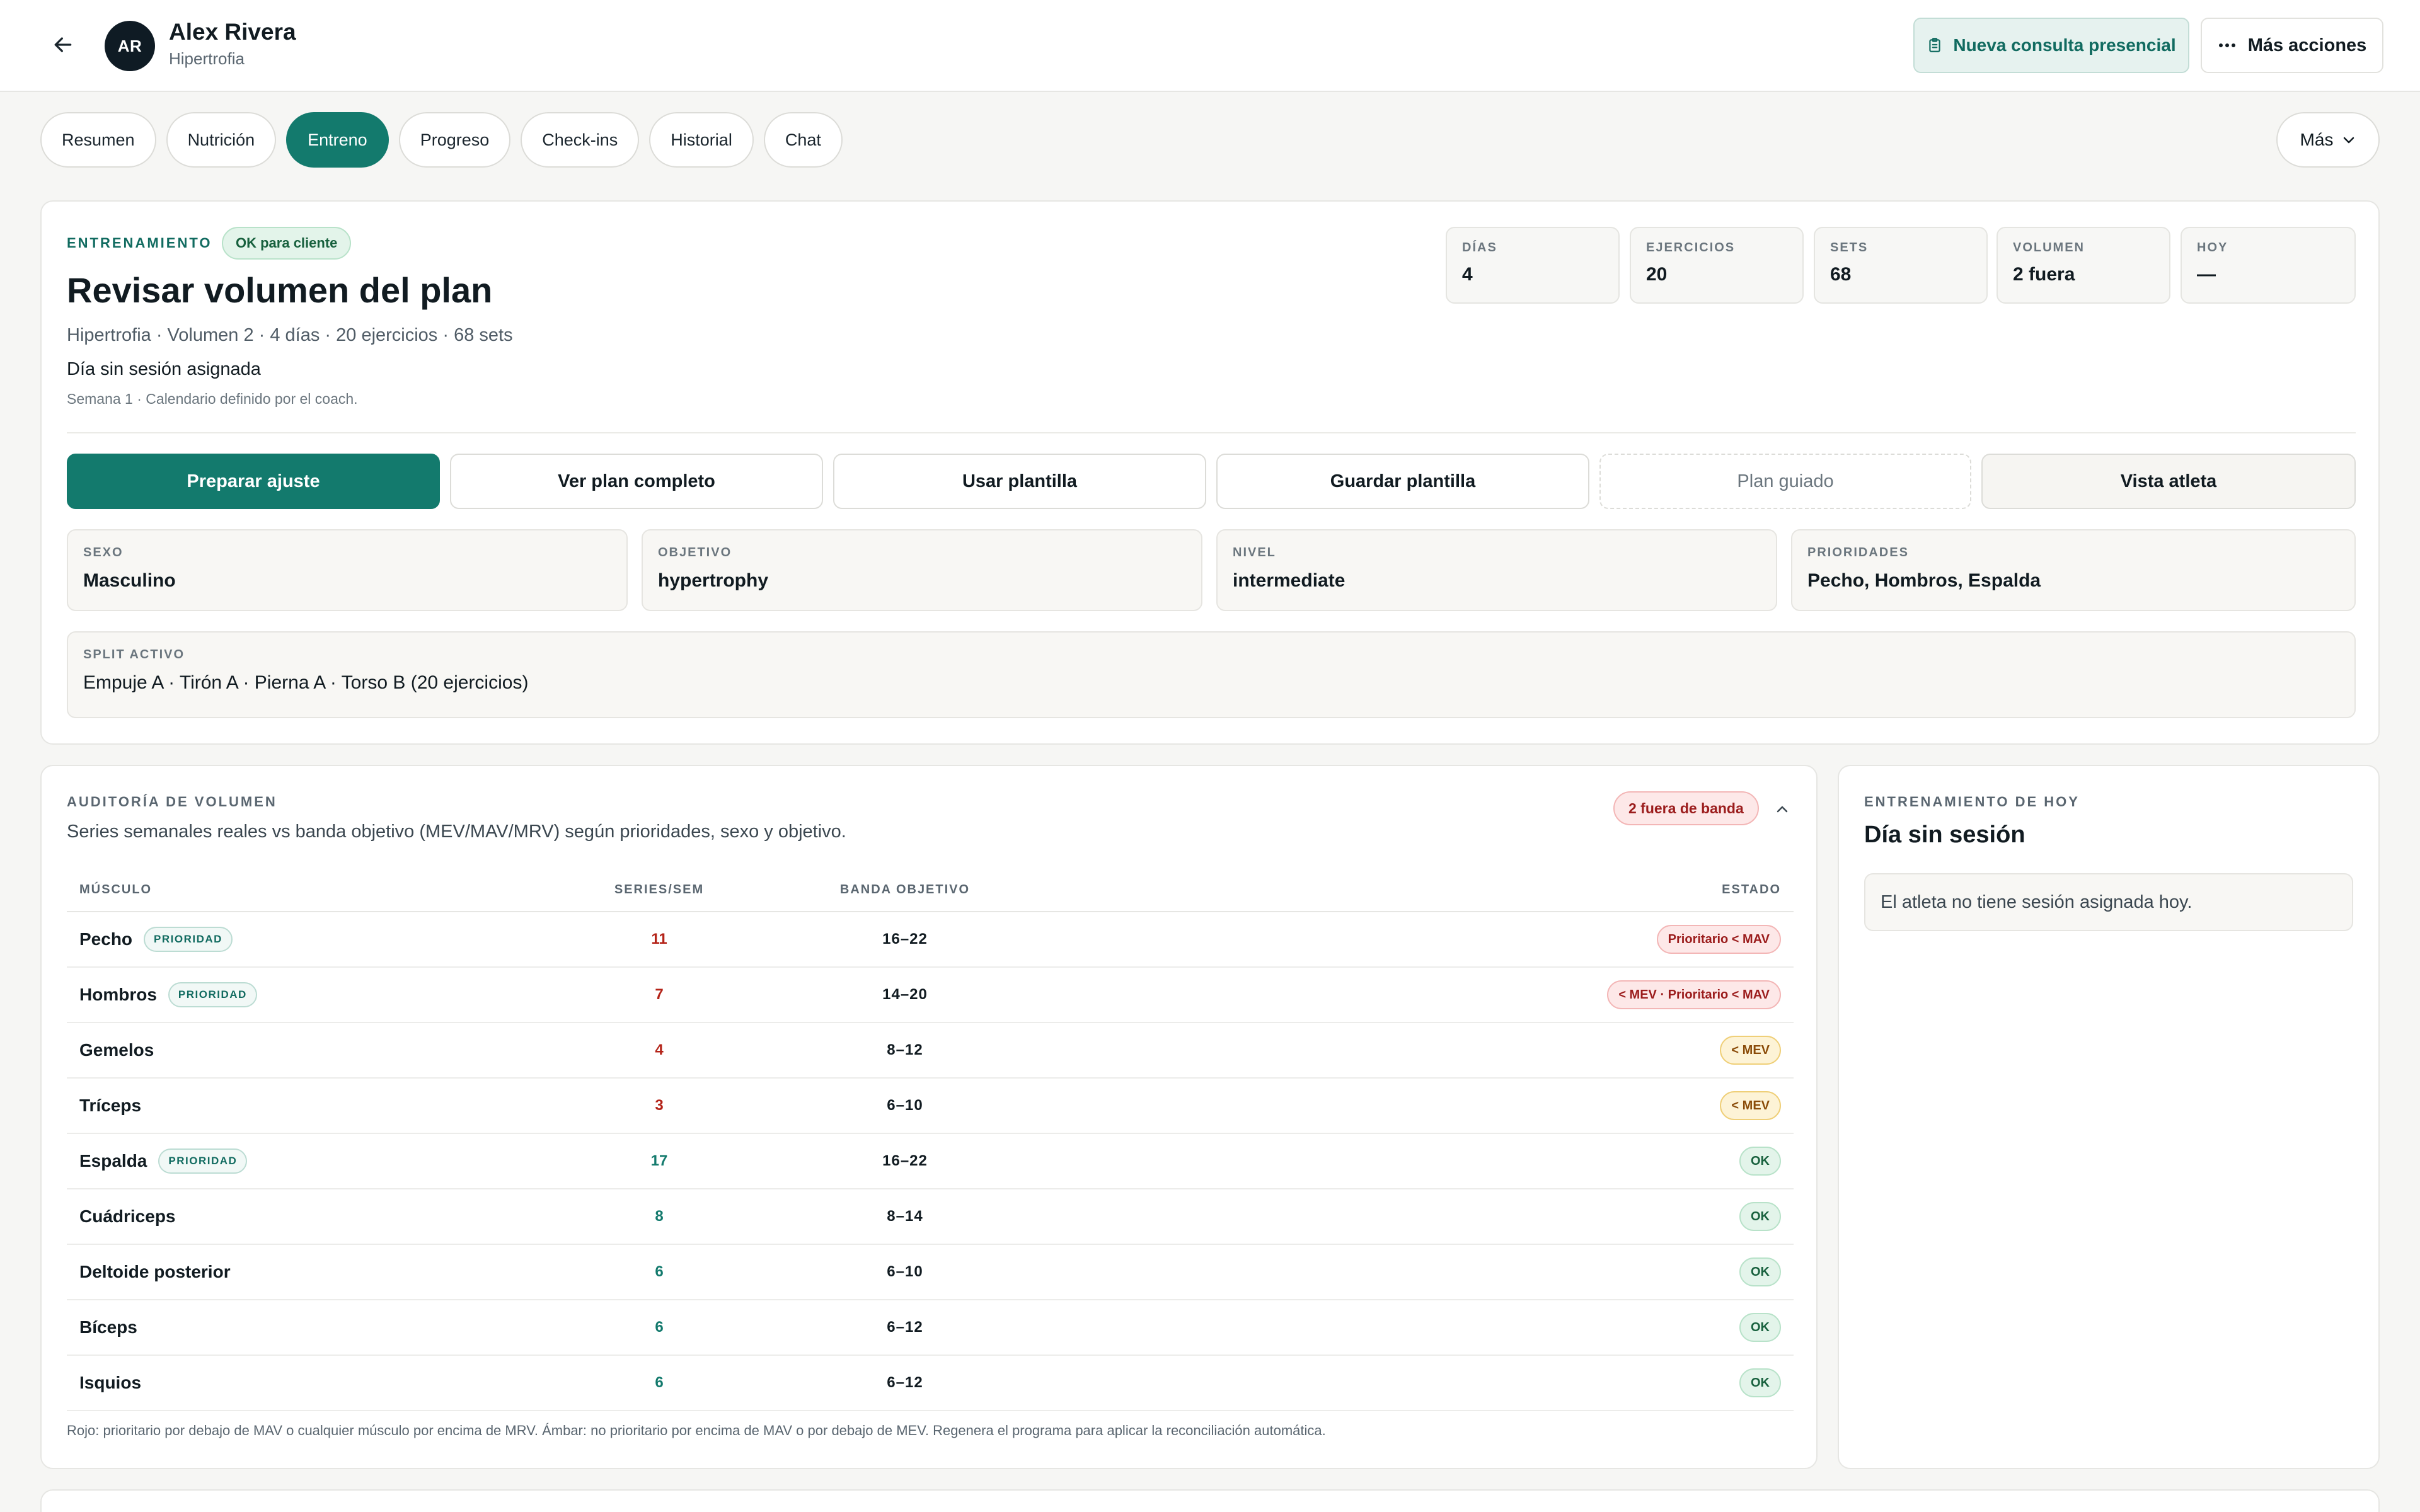  Describe the element at coordinates (98, 140) in the screenshot. I see `tab-resumen: Resumen` at that location.